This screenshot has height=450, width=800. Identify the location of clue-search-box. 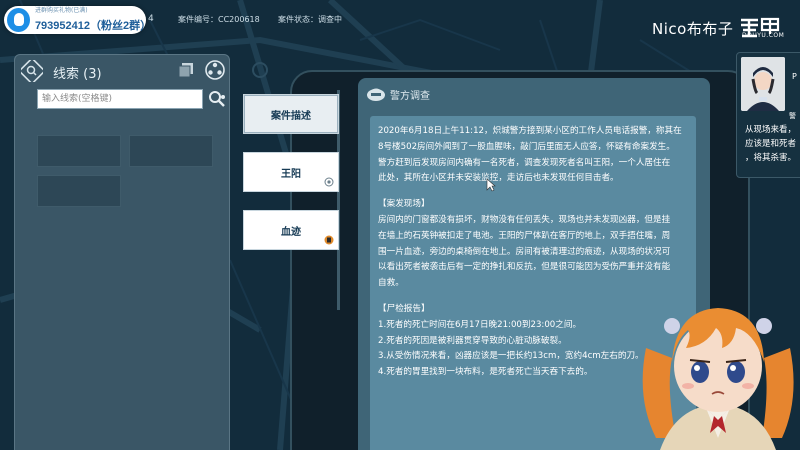
(132, 100).